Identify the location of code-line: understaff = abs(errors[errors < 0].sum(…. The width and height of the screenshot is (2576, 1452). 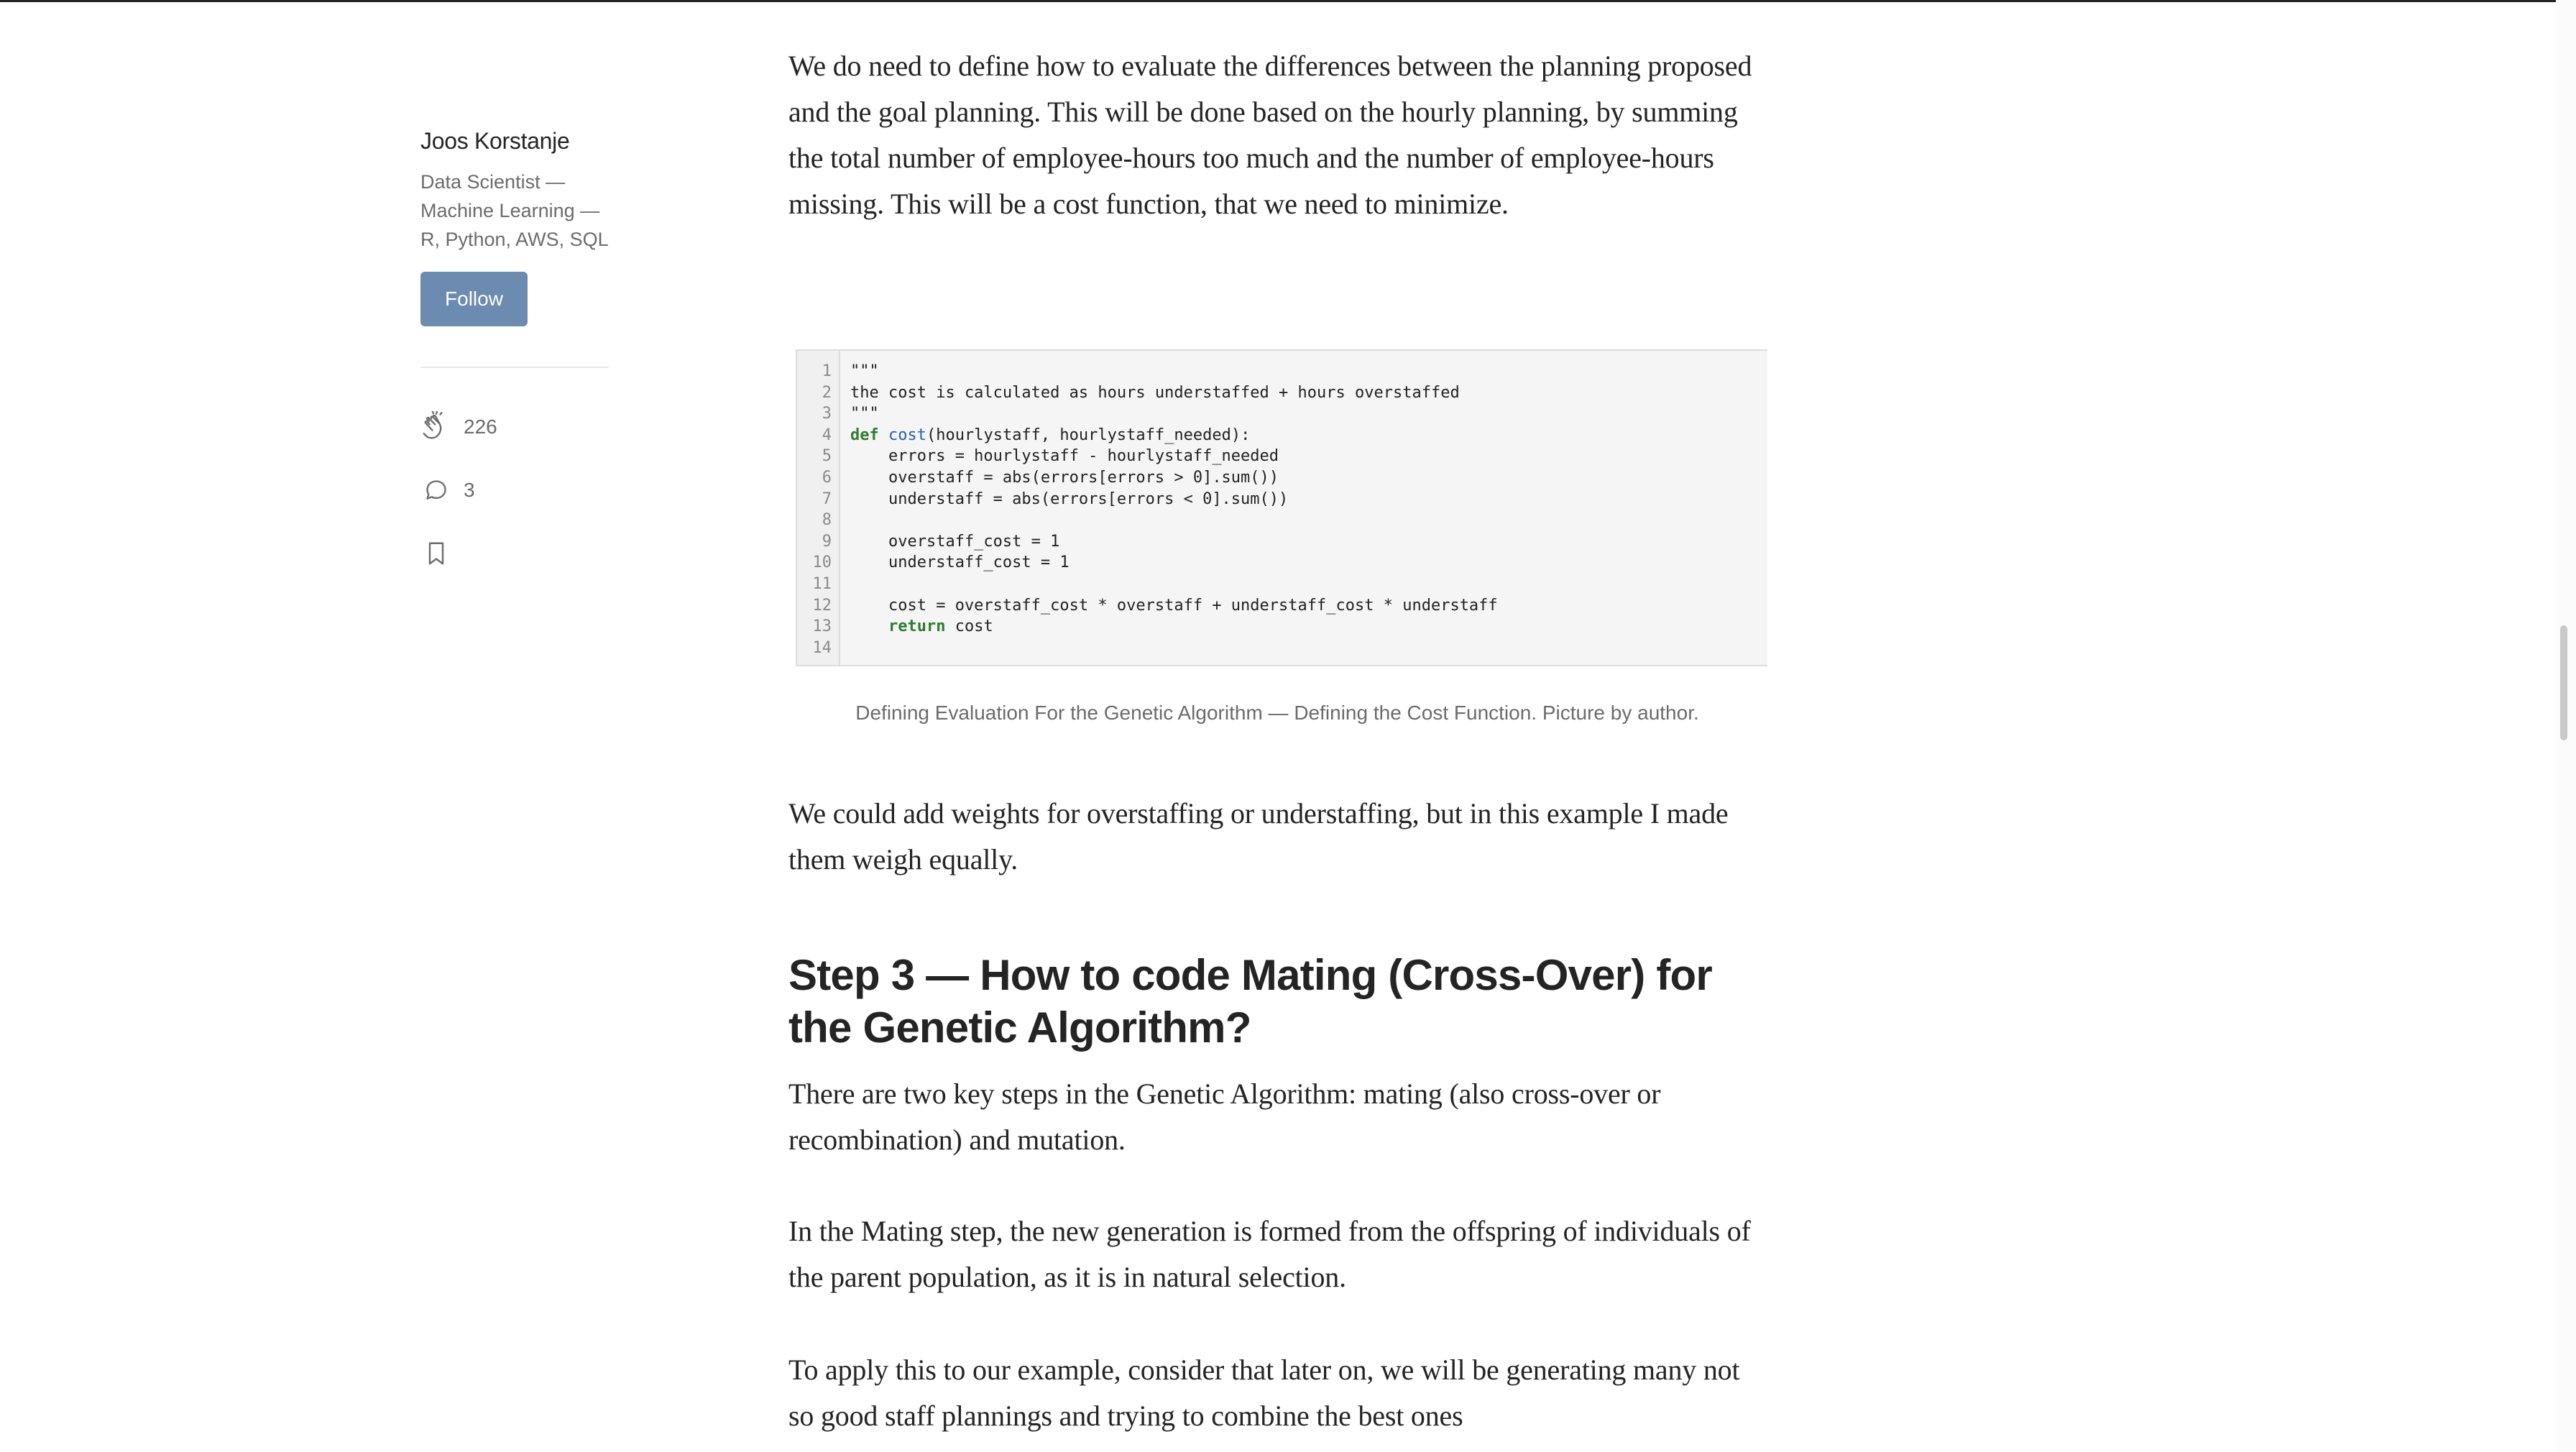
(1069, 499).